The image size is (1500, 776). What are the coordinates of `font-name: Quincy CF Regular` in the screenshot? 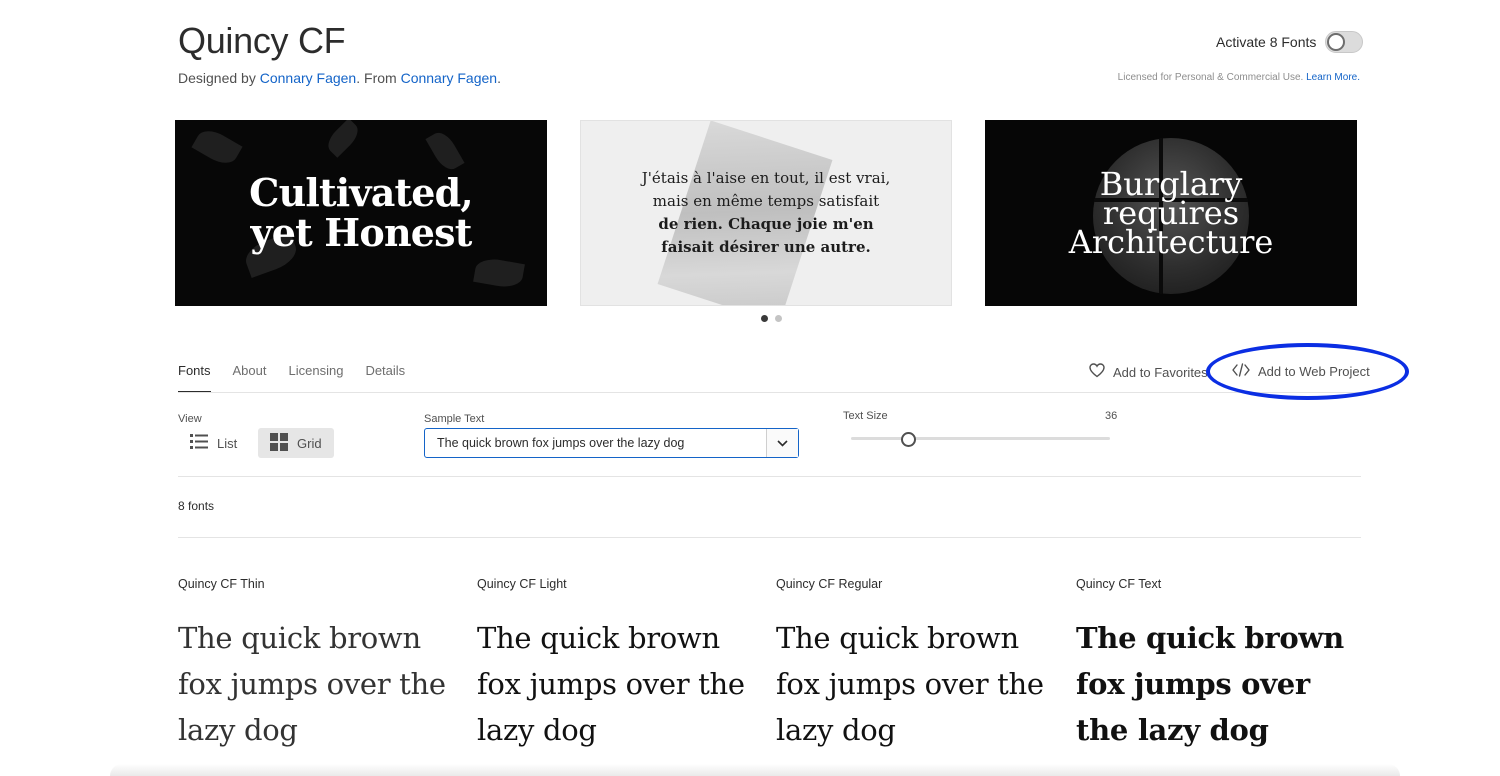 It's located at (829, 584).